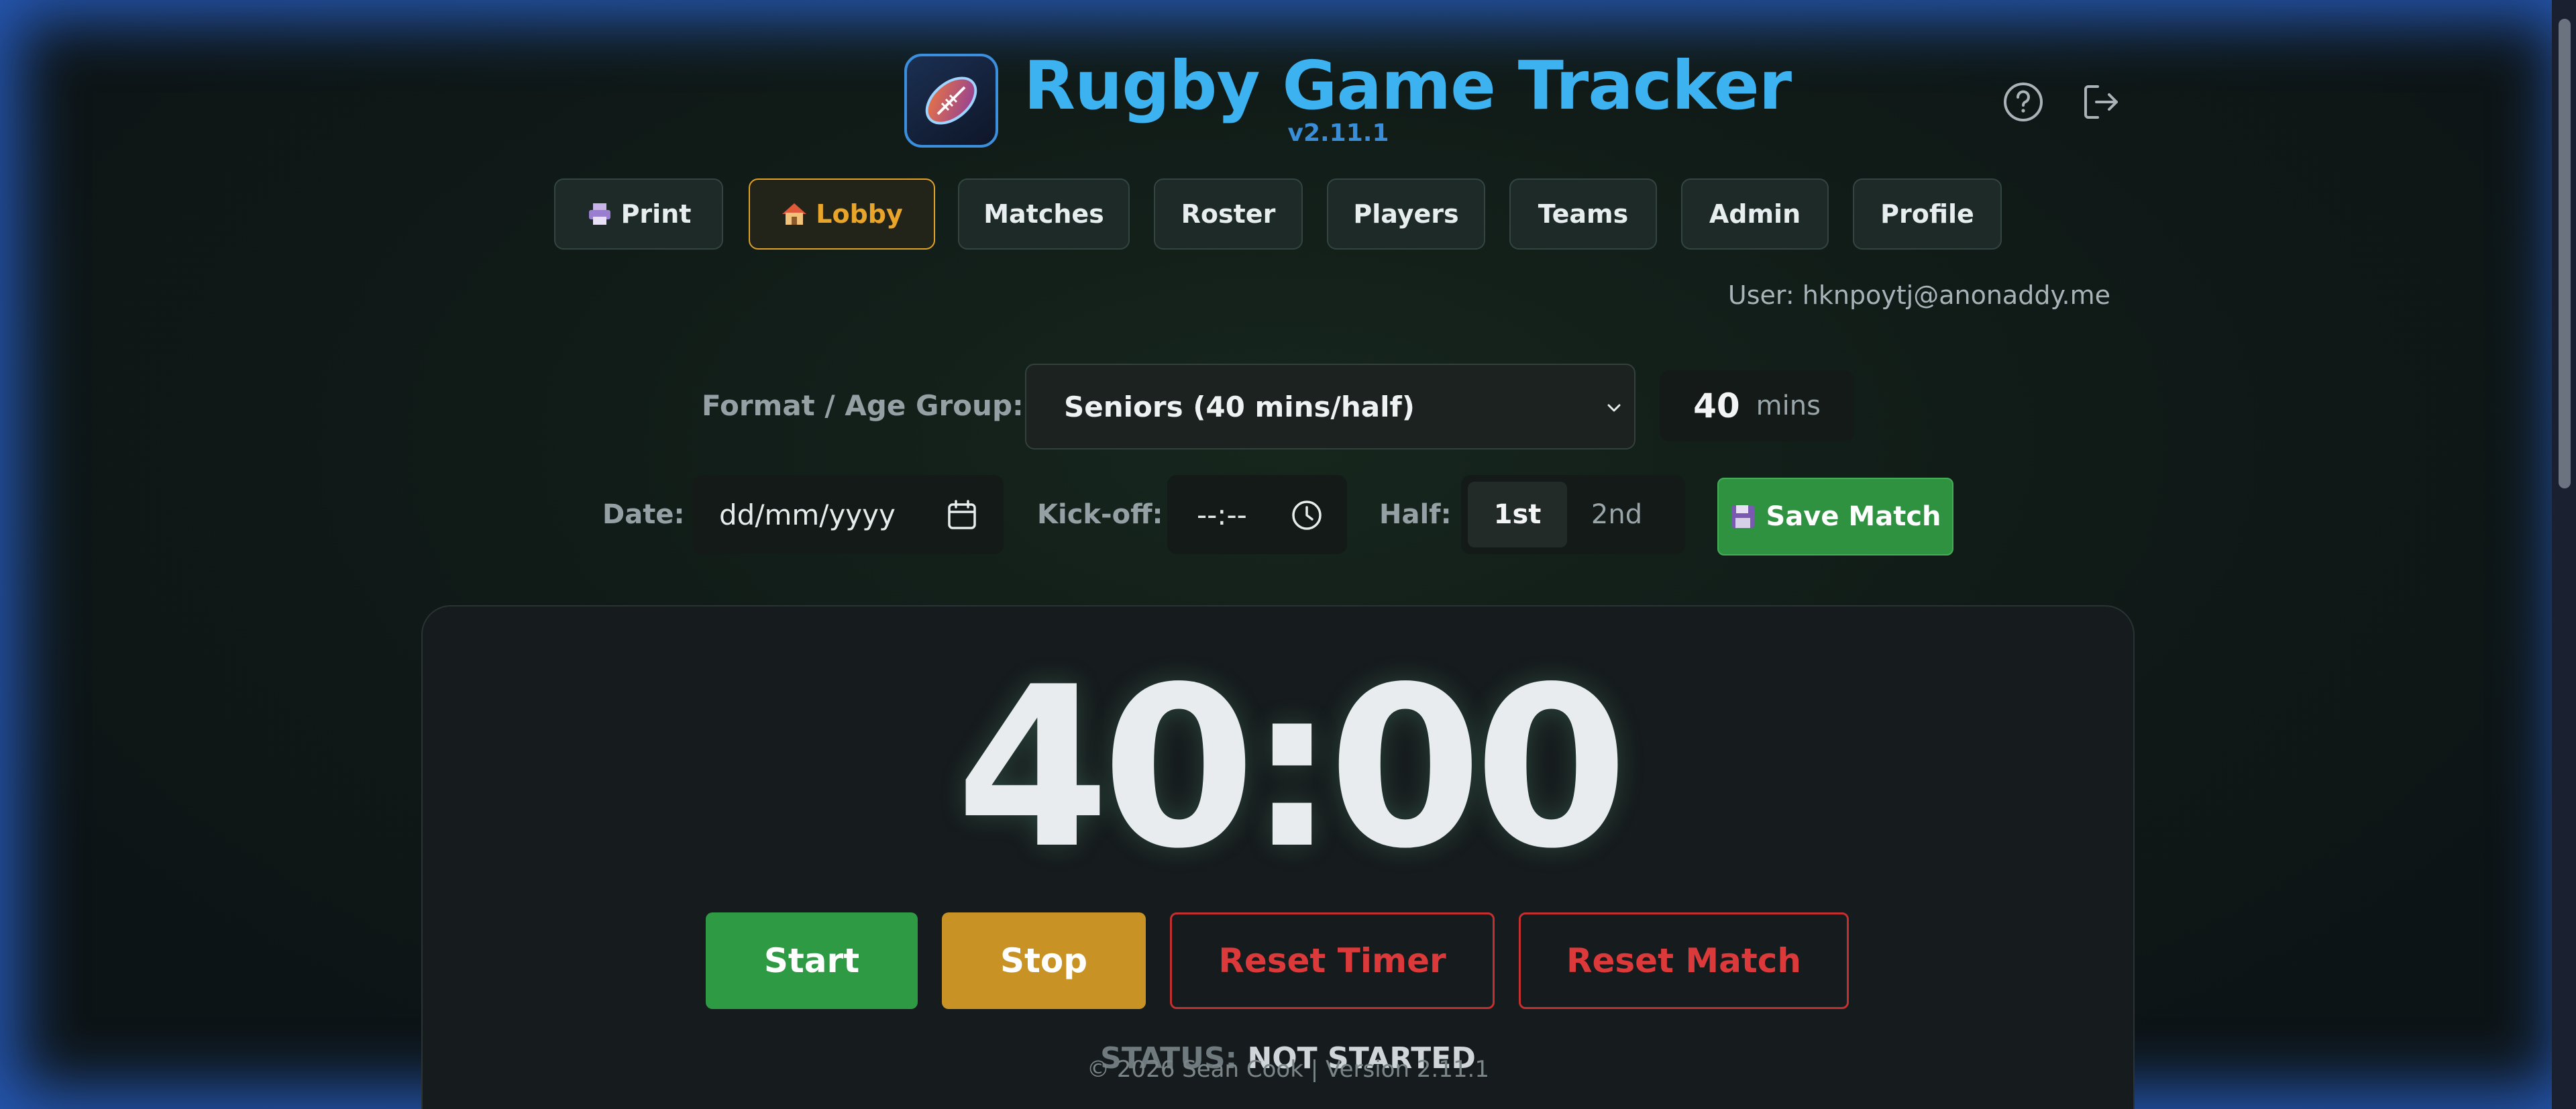  What do you see at coordinates (656, 214) in the screenshot?
I see `nav-print-label: Print` at bounding box center [656, 214].